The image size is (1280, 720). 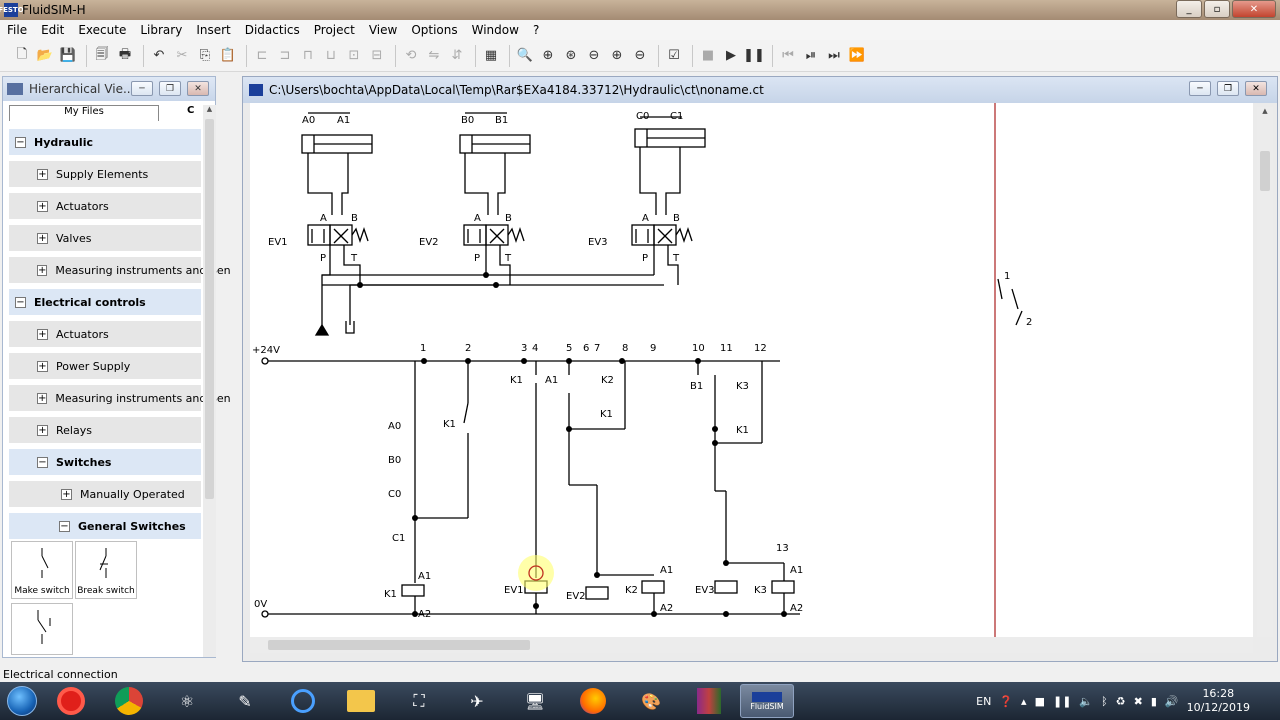 I want to click on drawing-minimize-button: ─, so click(x=1200, y=88).